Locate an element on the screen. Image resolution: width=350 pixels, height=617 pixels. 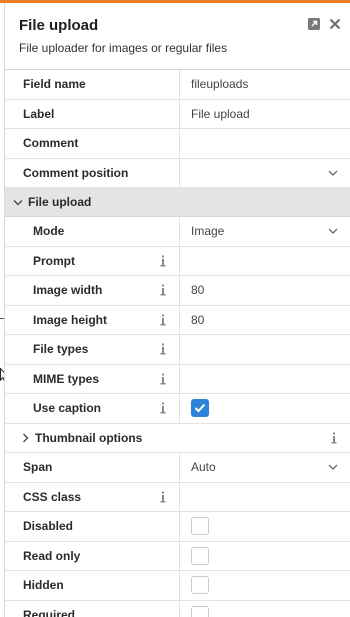
image-height-input: 80 is located at coordinates (265, 320).